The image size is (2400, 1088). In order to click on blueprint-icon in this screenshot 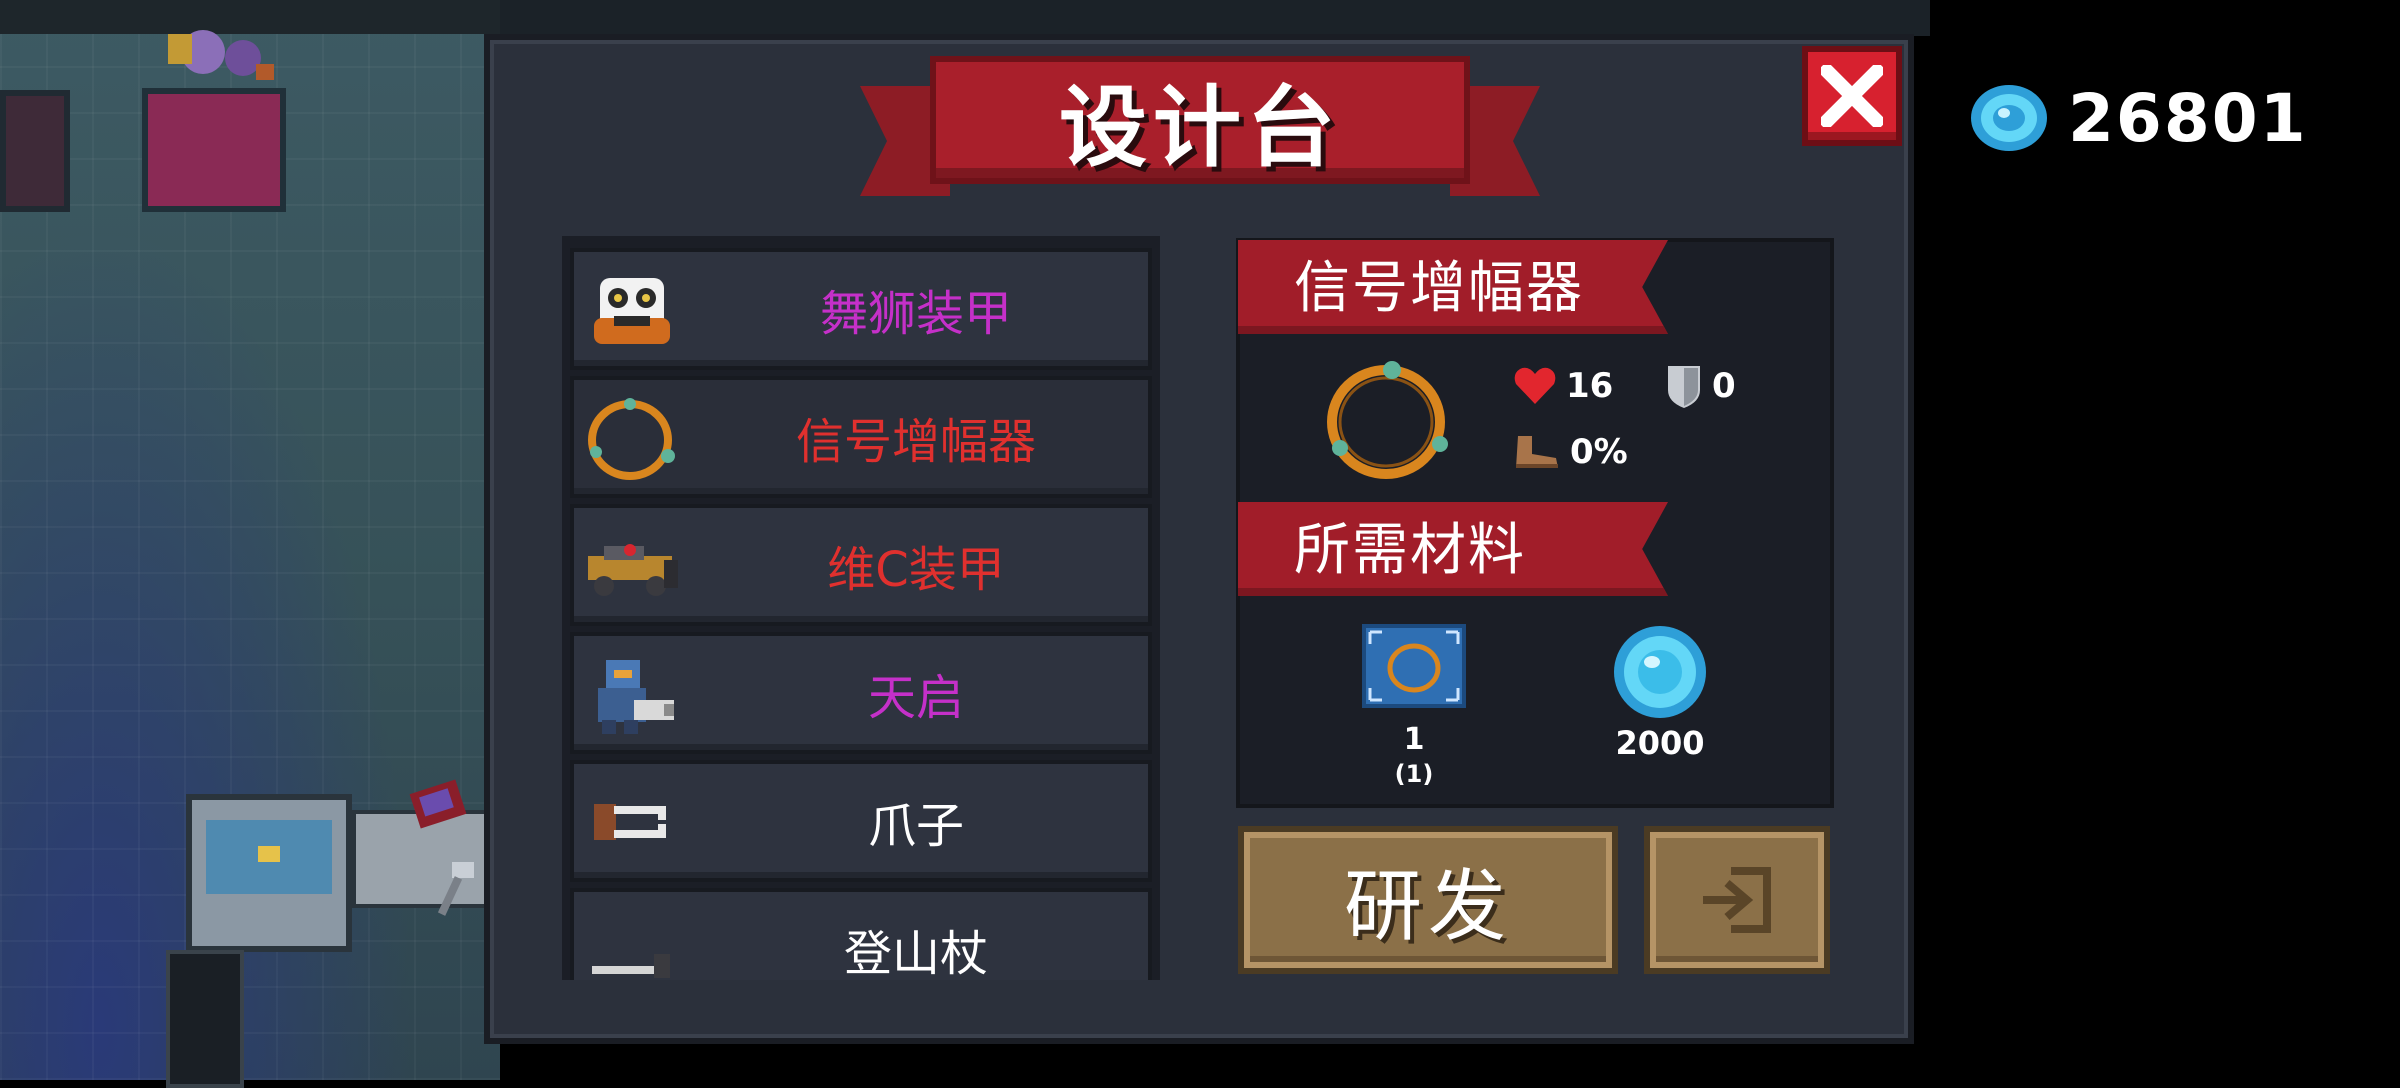, I will do `click(1414, 666)`.